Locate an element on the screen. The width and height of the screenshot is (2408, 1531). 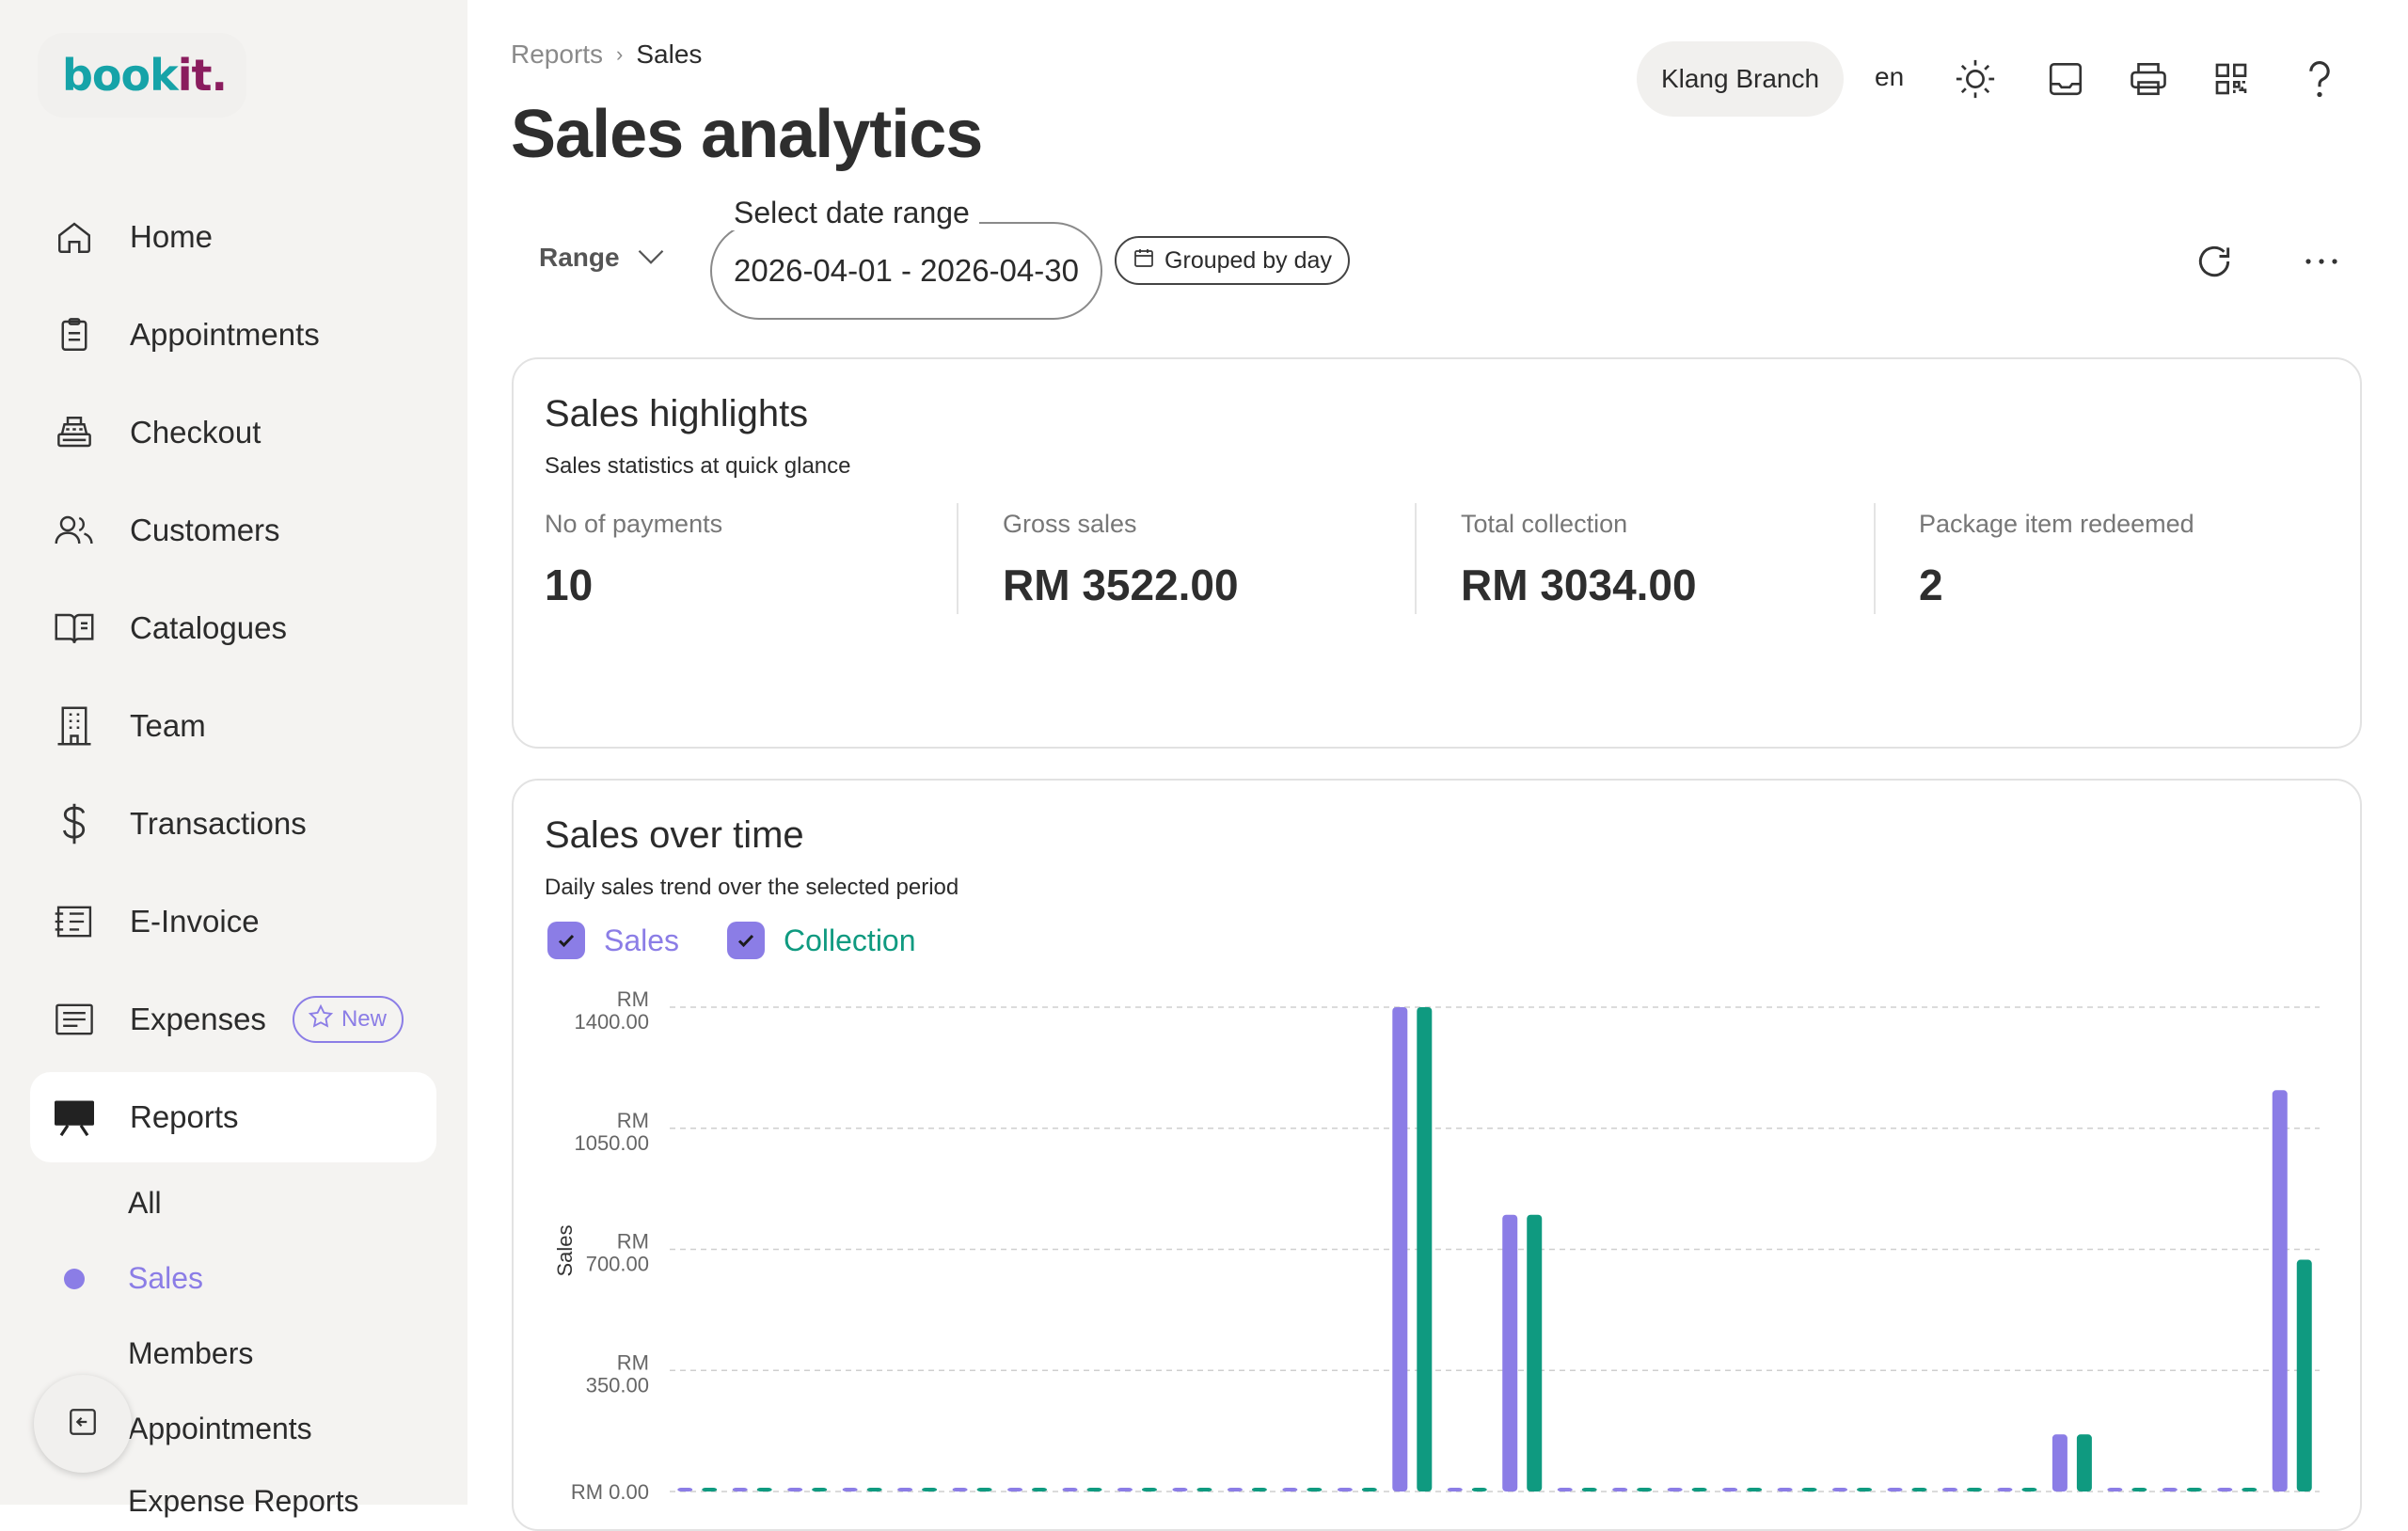
new-badge: New is located at coordinates (348, 1019).